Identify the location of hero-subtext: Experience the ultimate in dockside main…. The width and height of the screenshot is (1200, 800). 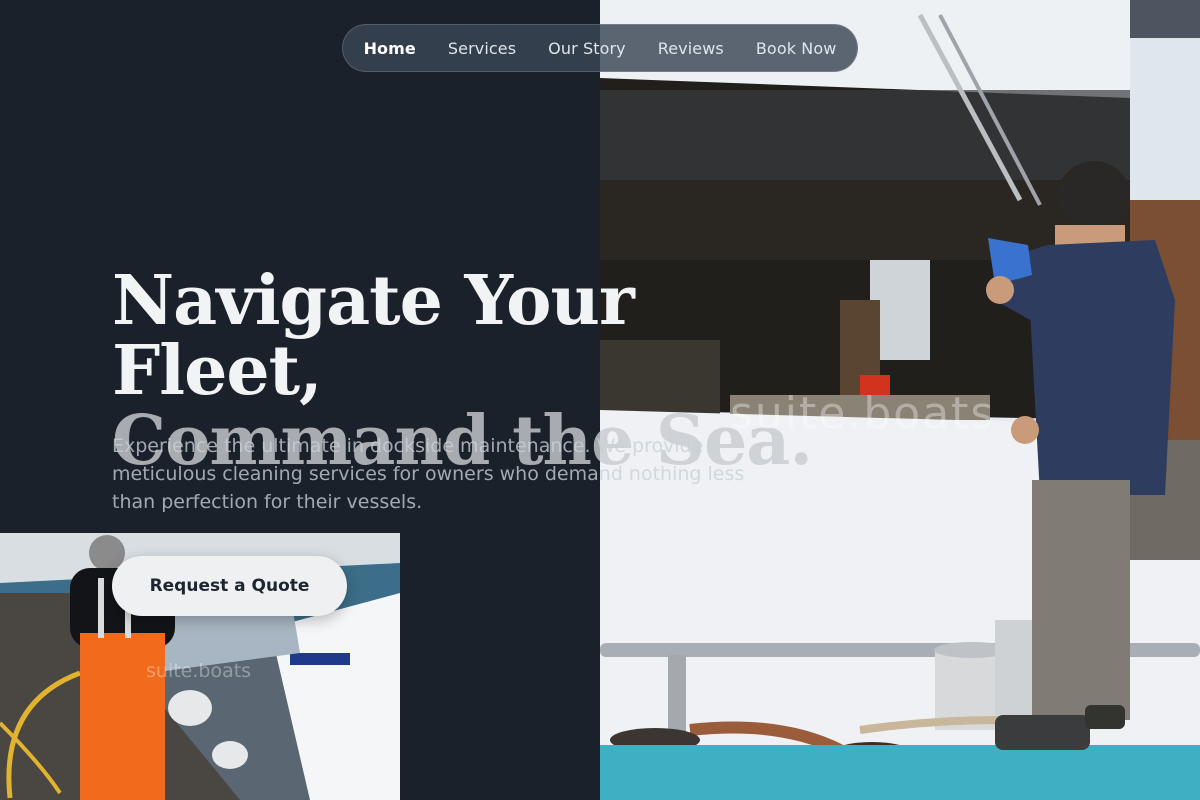
(428, 474).